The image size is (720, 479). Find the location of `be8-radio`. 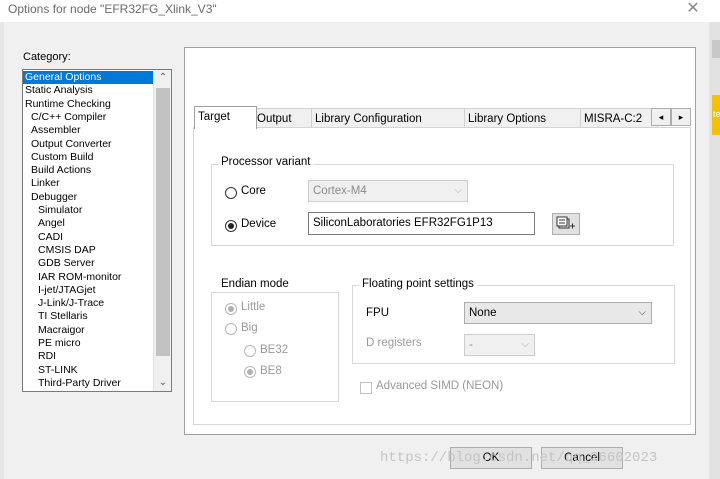

be8-radio is located at coordinates (250, 372).